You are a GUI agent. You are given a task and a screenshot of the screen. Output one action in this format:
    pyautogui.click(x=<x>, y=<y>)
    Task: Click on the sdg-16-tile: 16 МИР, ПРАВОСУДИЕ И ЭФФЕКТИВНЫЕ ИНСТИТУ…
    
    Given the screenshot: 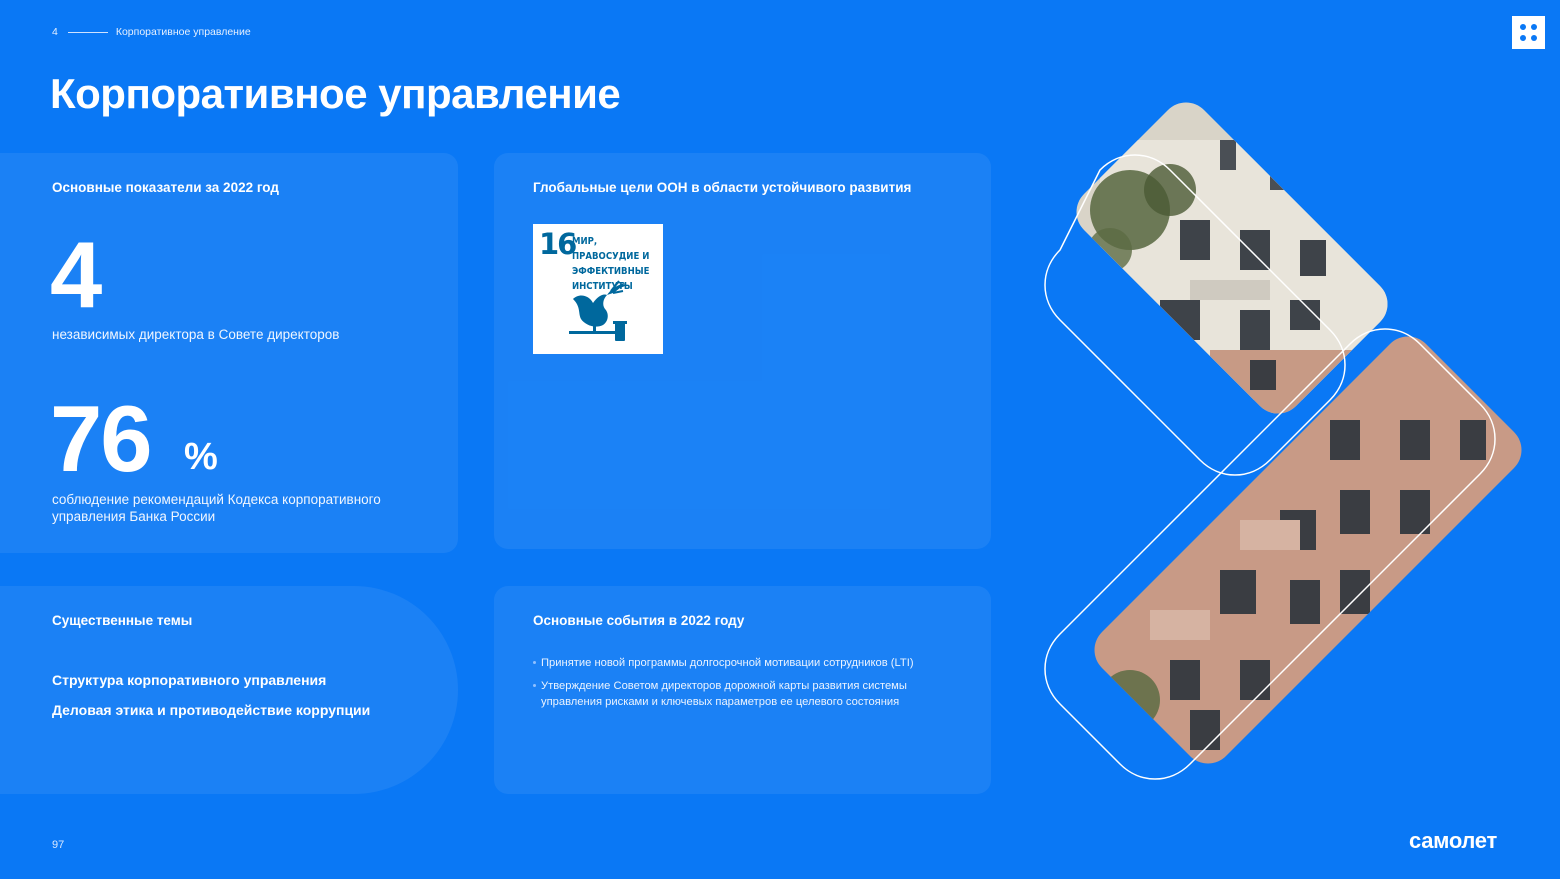 What is the action you would take?
    pyautogui.click(x=598, y=289)
    